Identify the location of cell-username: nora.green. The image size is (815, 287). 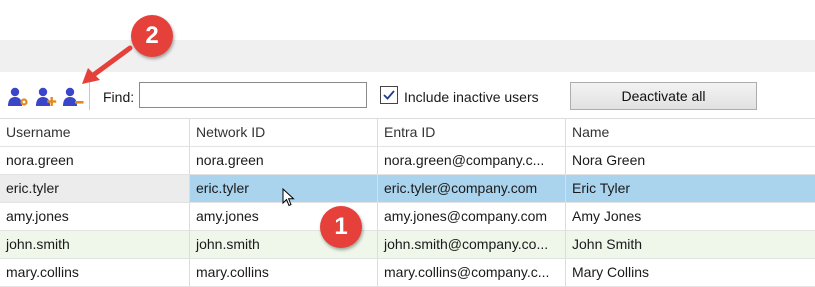
(95, 160).